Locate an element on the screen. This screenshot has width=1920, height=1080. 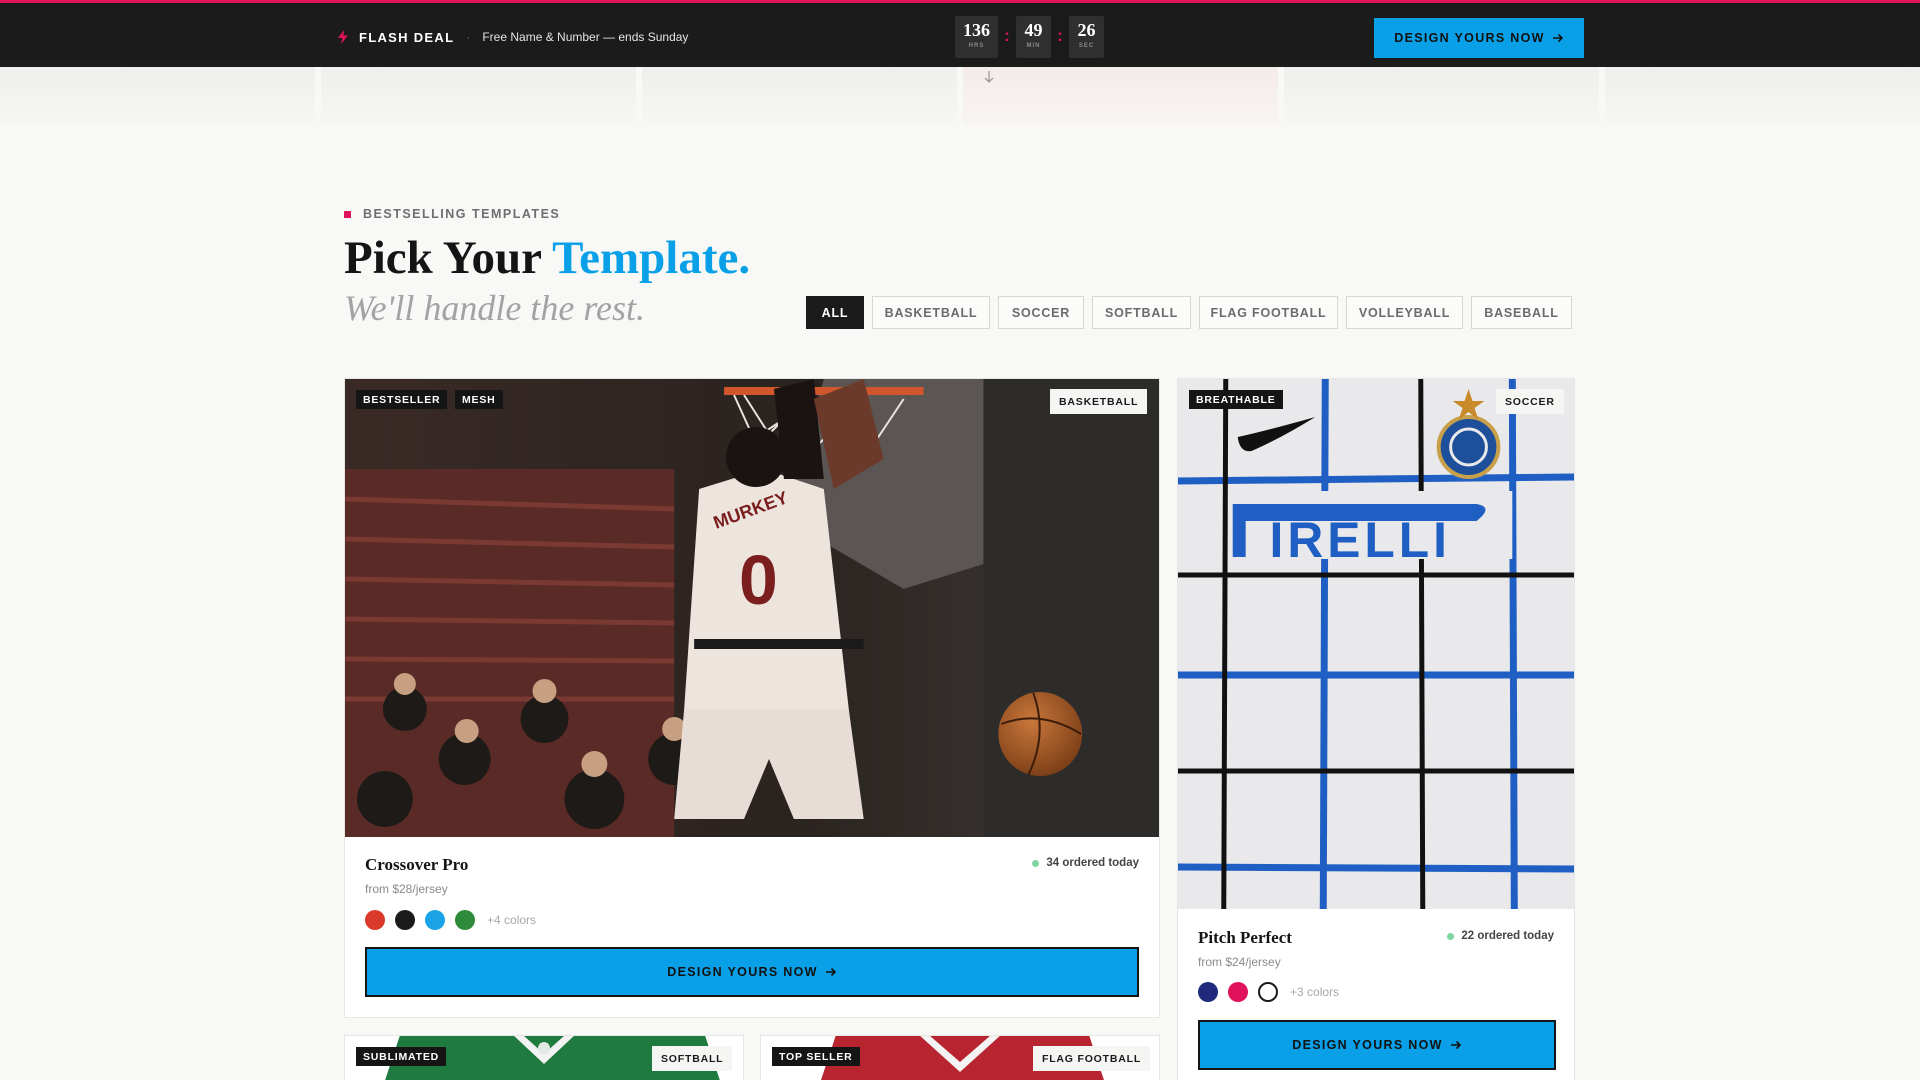
lightning-icon is located at coordinates (343, 37).